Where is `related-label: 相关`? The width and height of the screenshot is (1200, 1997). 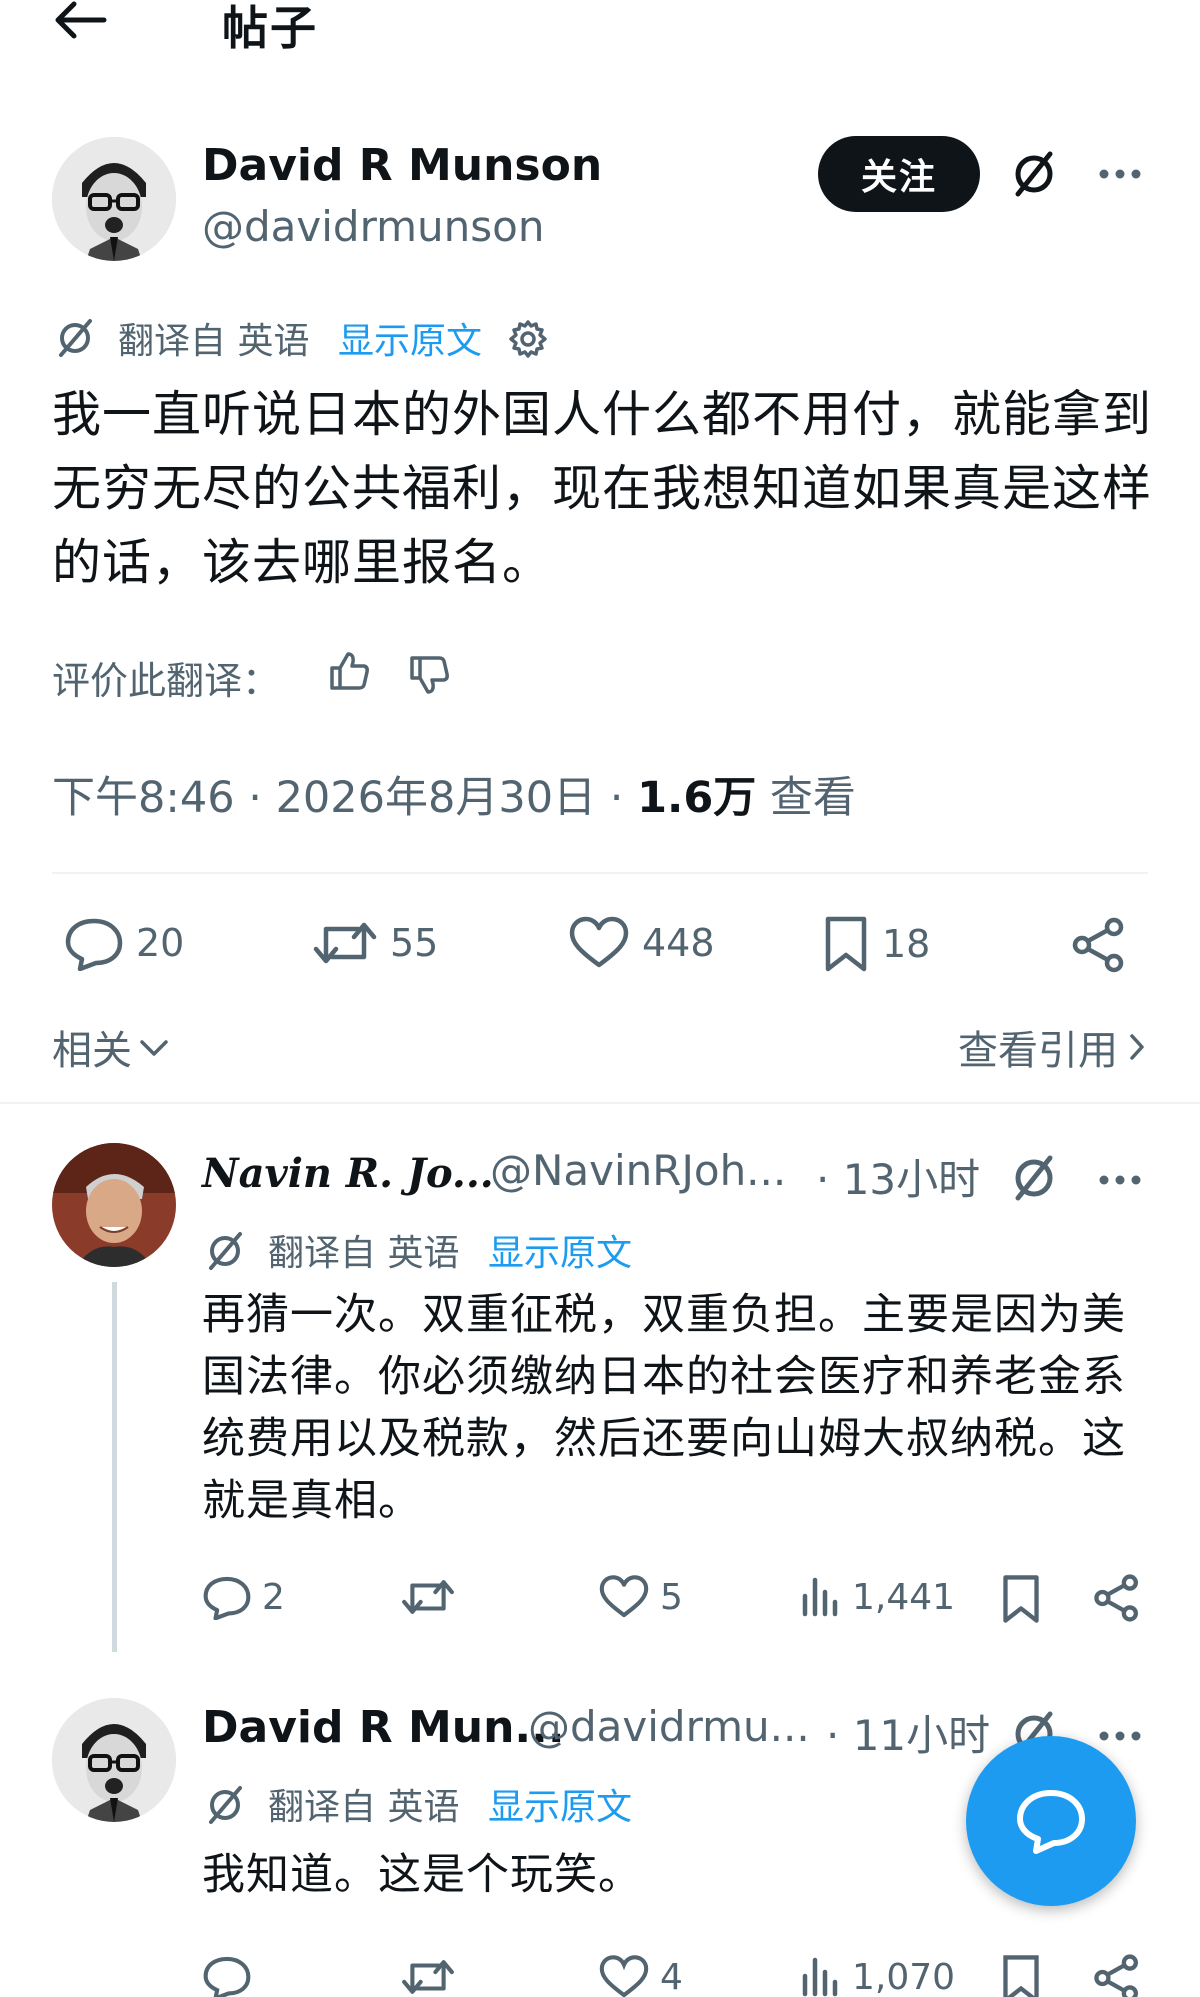
related-label: 相关 is located at coordinates (92, 1051).